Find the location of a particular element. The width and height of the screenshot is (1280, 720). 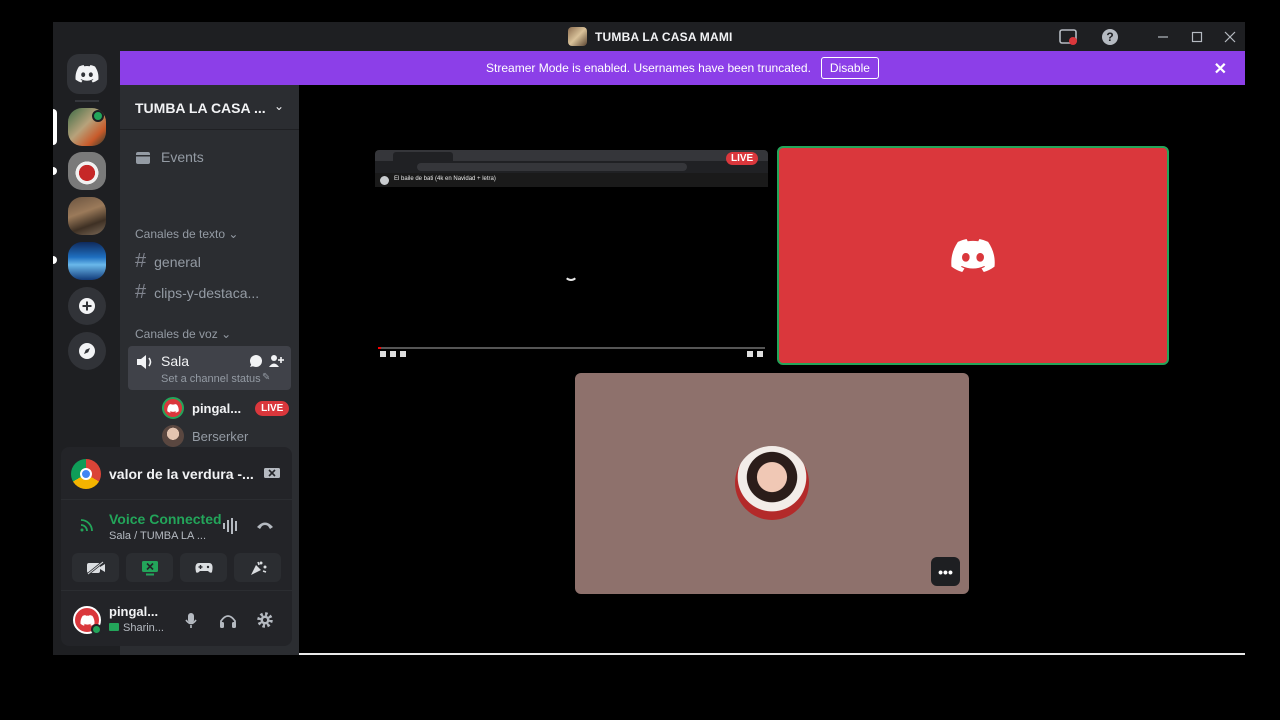

channel-label: general is located at coordinates (177, 261).